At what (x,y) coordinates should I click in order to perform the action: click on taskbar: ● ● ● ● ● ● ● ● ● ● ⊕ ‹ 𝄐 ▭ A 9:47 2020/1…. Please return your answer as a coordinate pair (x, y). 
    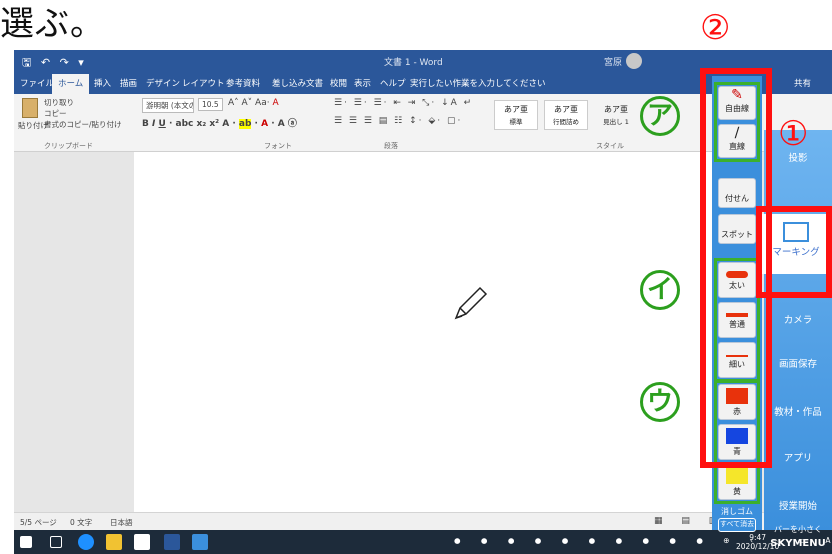
    Looking at the image, I should click on (423, 542).